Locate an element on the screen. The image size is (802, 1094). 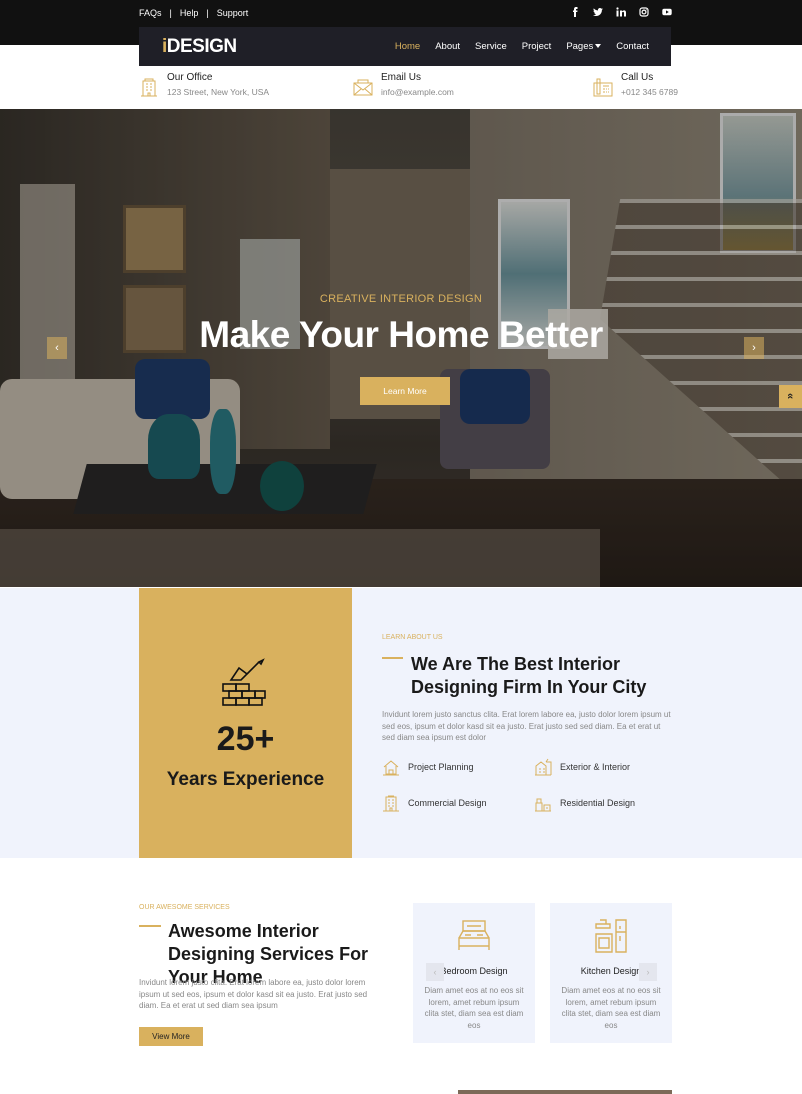
info-office: Our Office 123 Street, New York, USA is located at coordinates (204, 88).